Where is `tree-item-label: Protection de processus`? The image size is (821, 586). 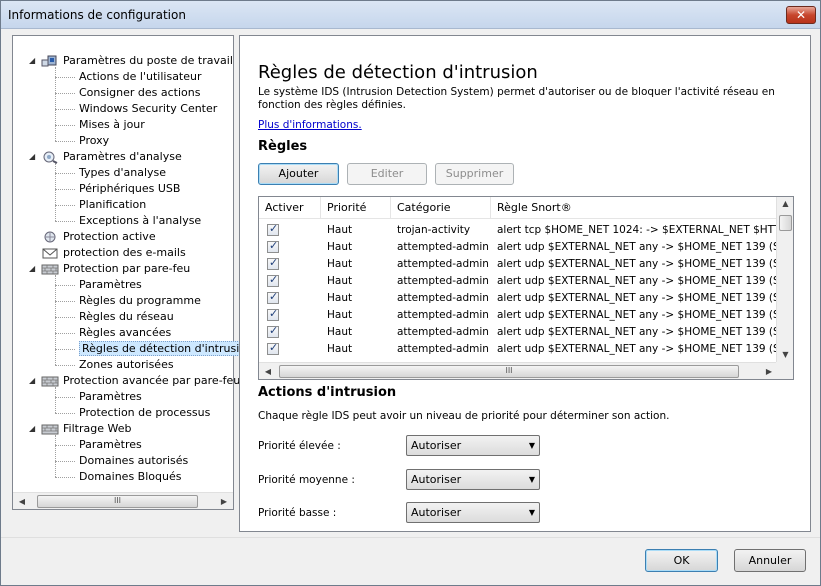 tree-item-label: Protection de processus is located at coordinates (145, 412).